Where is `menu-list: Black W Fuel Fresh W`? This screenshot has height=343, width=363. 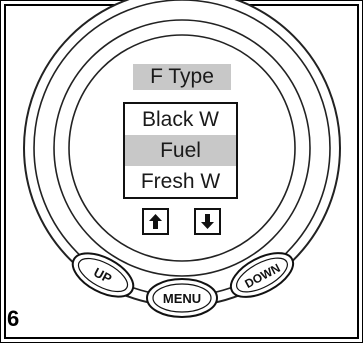 menu-list: Black W Fuel Fresh W is located at coordinates (180, 150).